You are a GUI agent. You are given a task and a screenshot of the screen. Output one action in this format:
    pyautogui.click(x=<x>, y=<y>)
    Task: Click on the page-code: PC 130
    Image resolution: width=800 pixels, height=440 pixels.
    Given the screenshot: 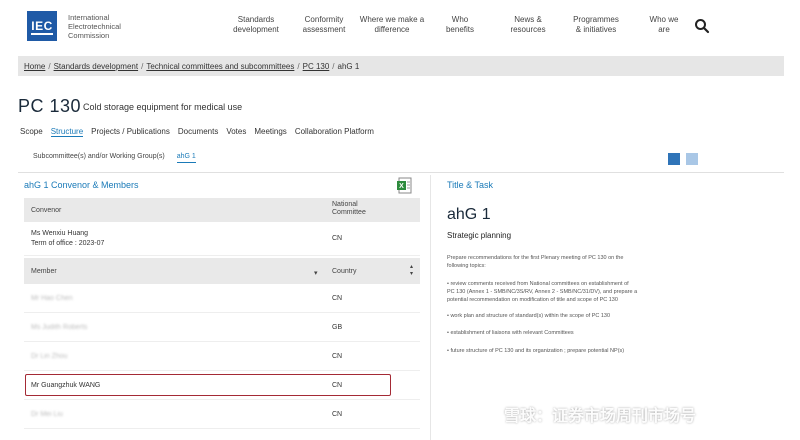 What is the action you would take?
    pyautogui.click(x=50, y=106)
    